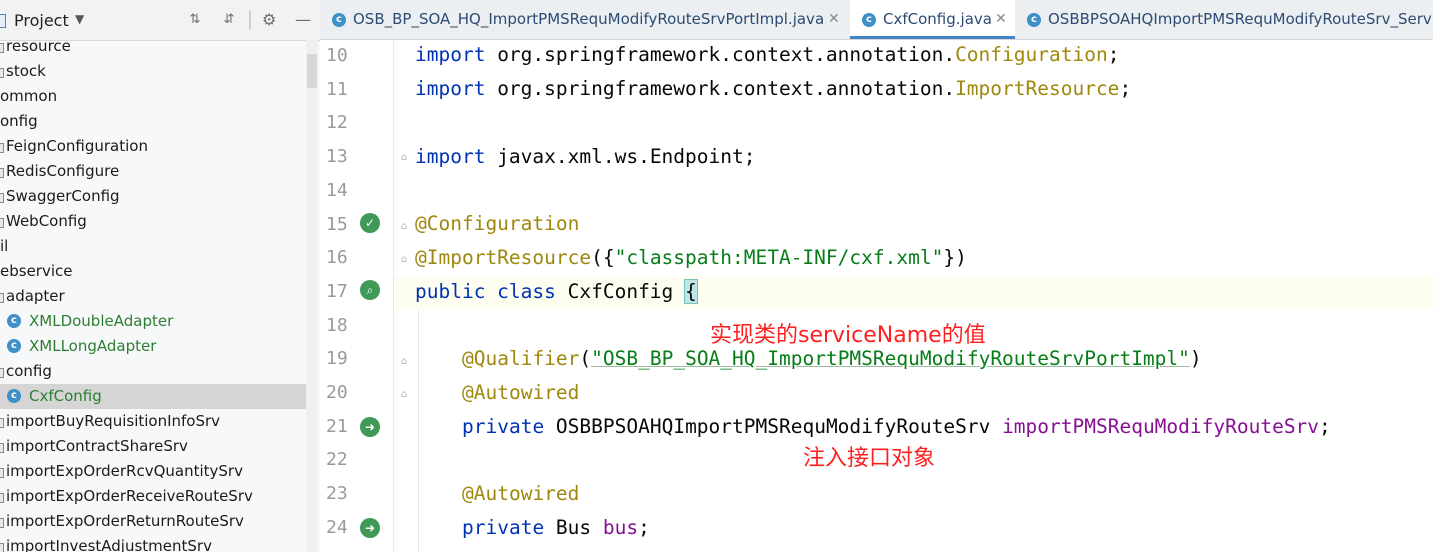 This screenshot has width=1433, height=552. Describe the element at coordinates (63, 171) in the screenshot. I see `tree-item-label: RedisConfigure` at that location.